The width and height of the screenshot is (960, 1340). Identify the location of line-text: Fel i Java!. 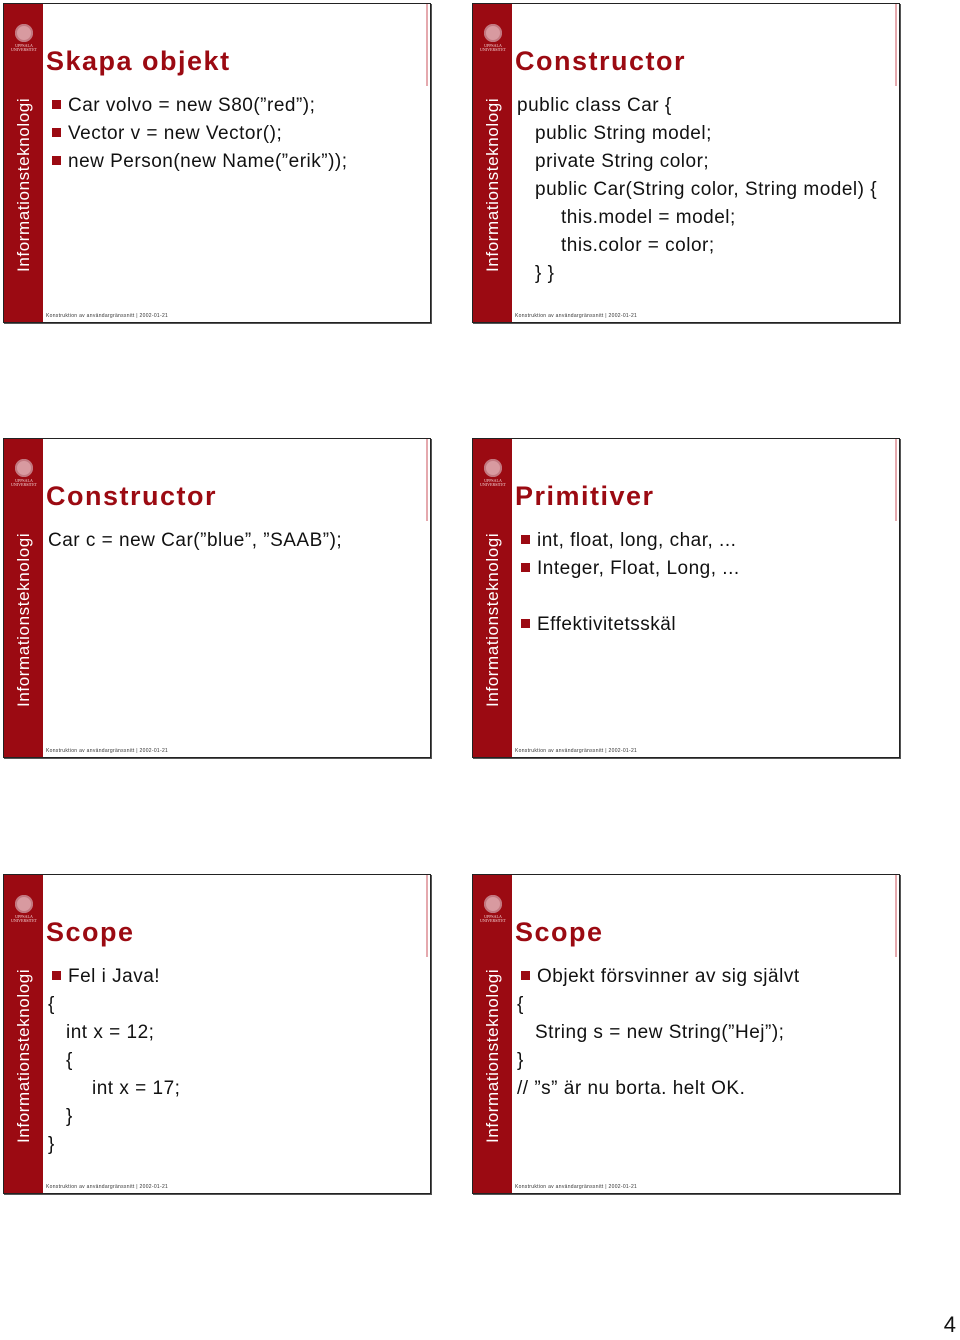
(114, 976).